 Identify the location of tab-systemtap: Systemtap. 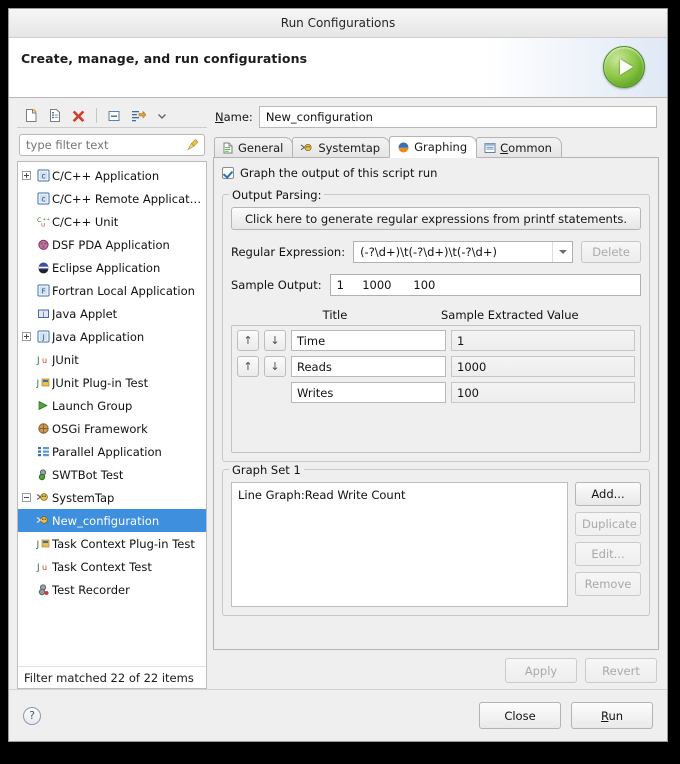
(341, 147).